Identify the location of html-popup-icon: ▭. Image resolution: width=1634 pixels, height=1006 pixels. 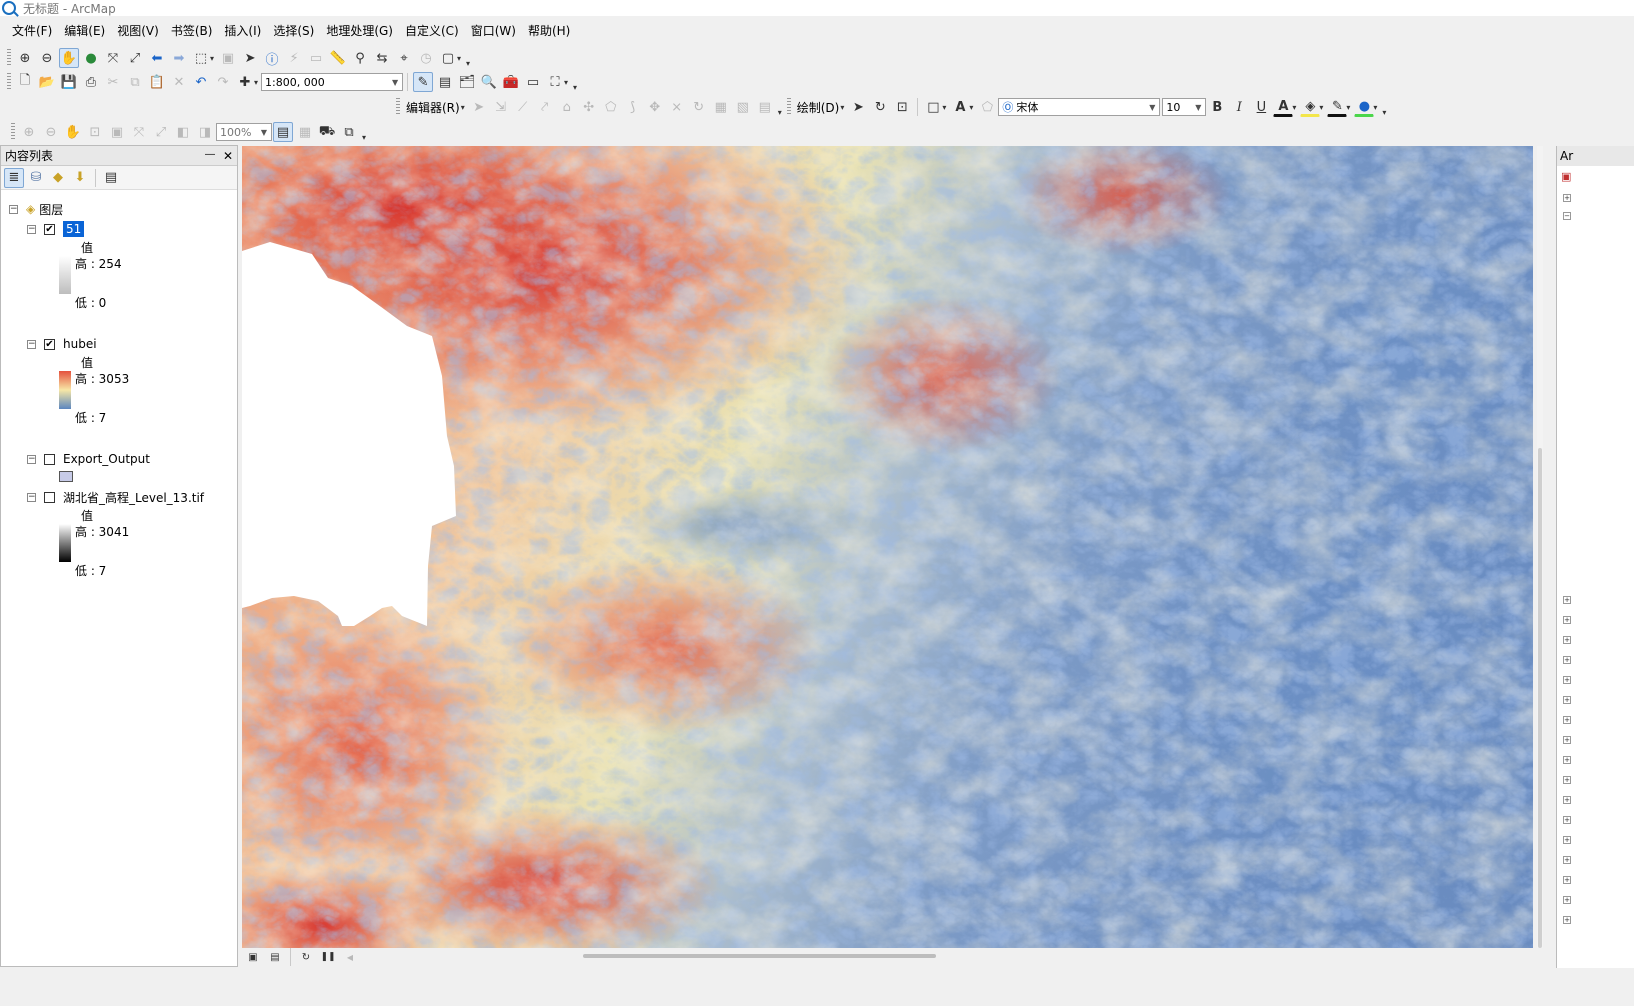
(316, 58).